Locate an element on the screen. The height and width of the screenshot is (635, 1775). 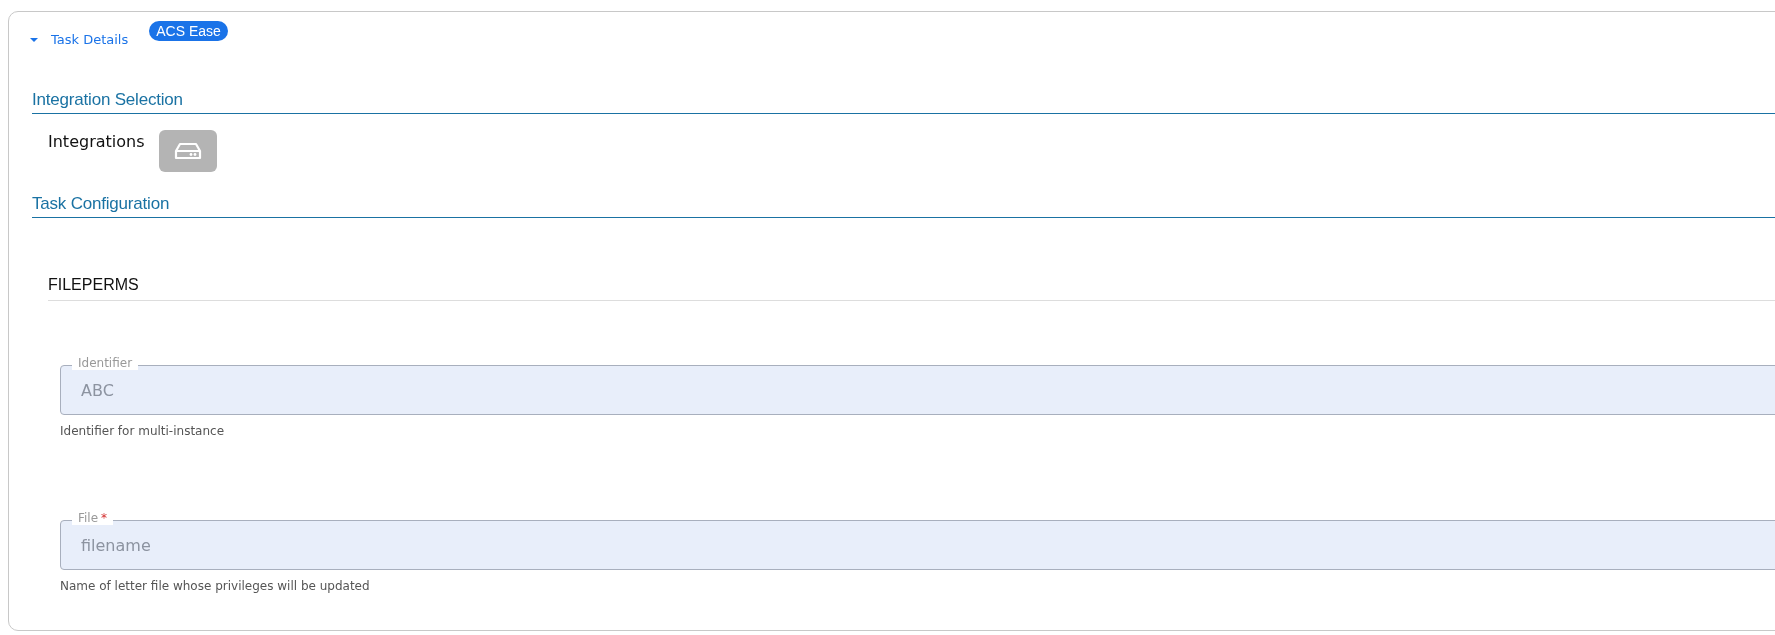
helper-text: Identifier for multi-instance is located at coordinates (143, 431).